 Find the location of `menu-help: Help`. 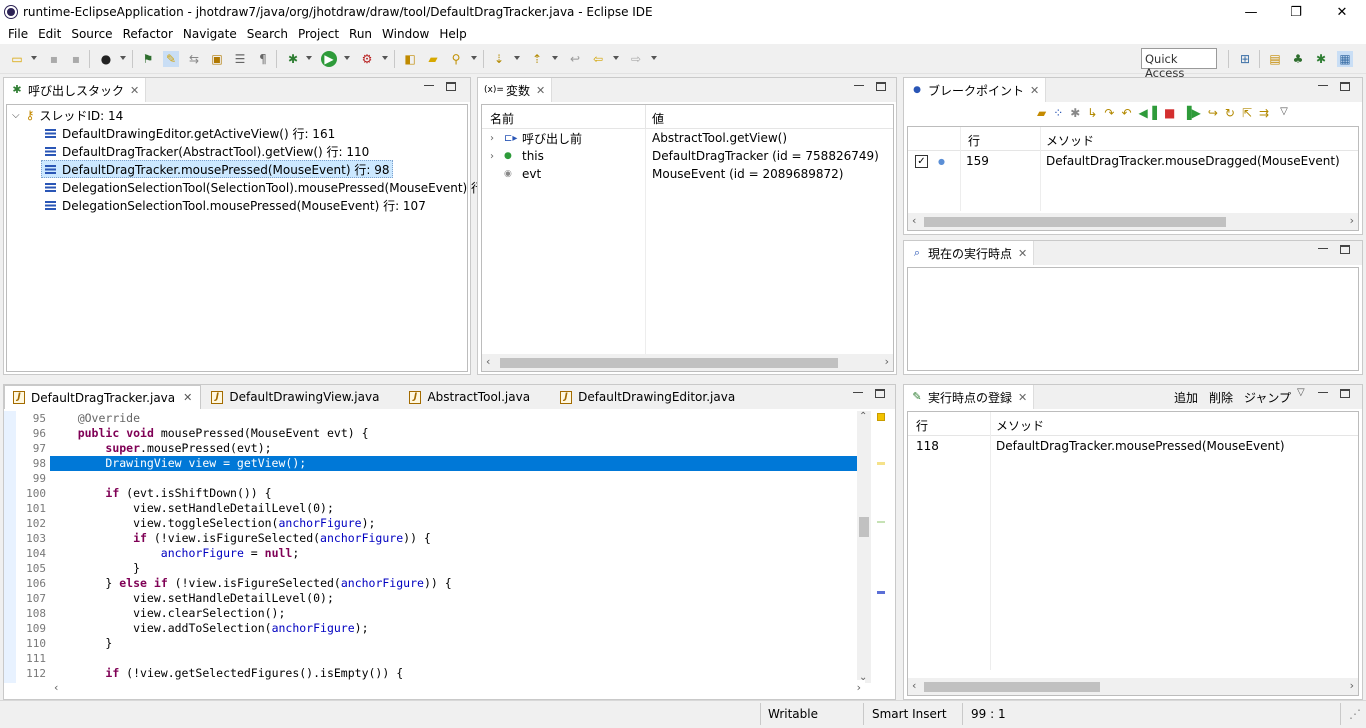

menu-help: Help is located at coordinates (452, 34).